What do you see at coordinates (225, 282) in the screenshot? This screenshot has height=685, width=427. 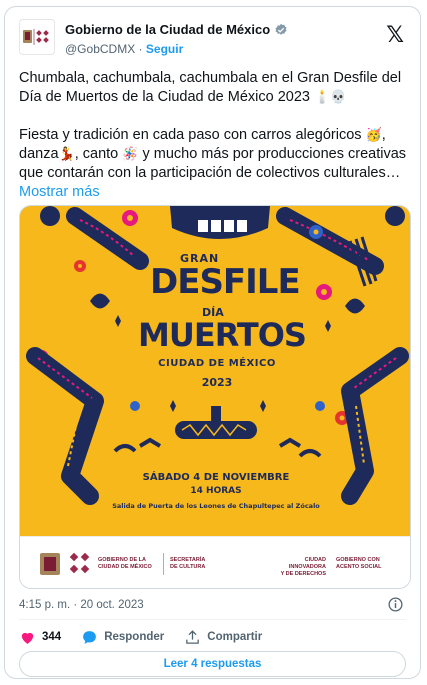 I see `poster-title-desfile: DESFILE` at bounding box center [225, 282].